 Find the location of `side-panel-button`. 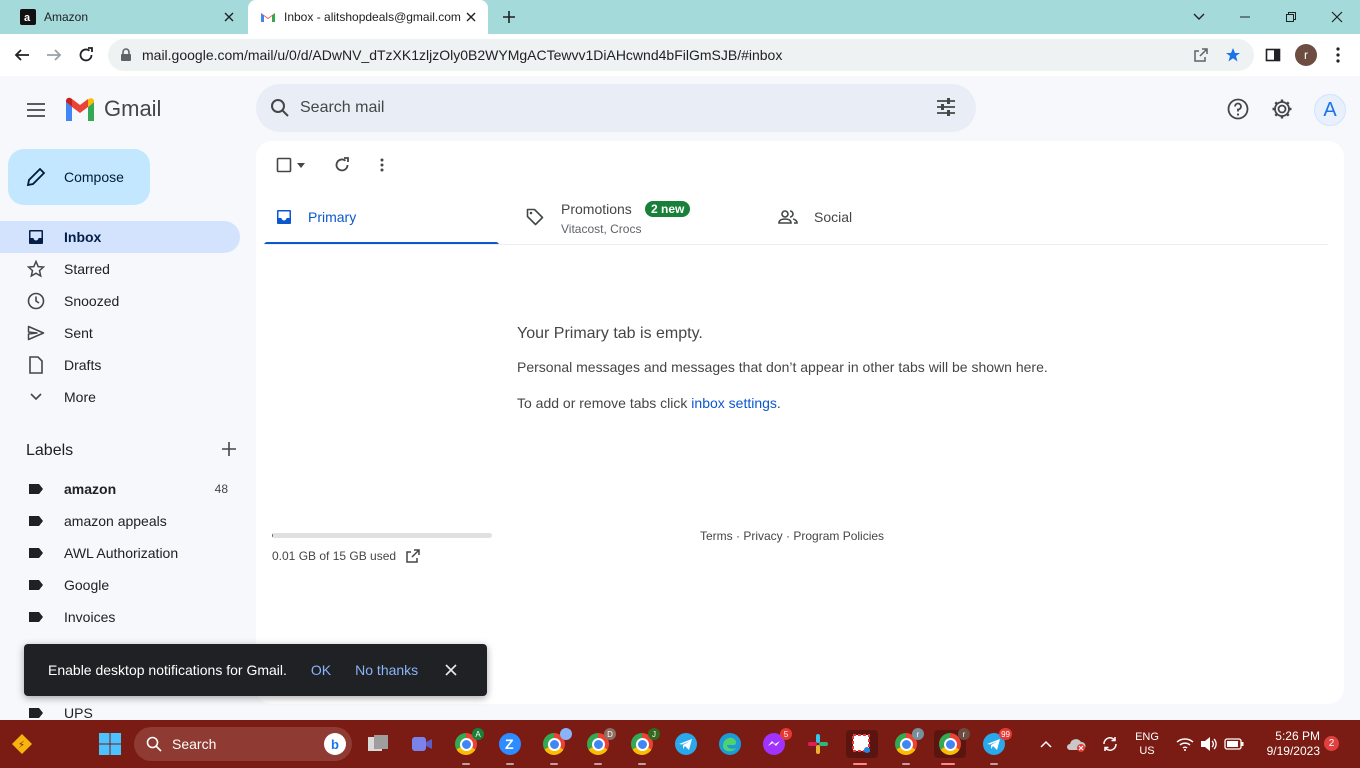

side-panel-button is located at coordinates (1273, 55).